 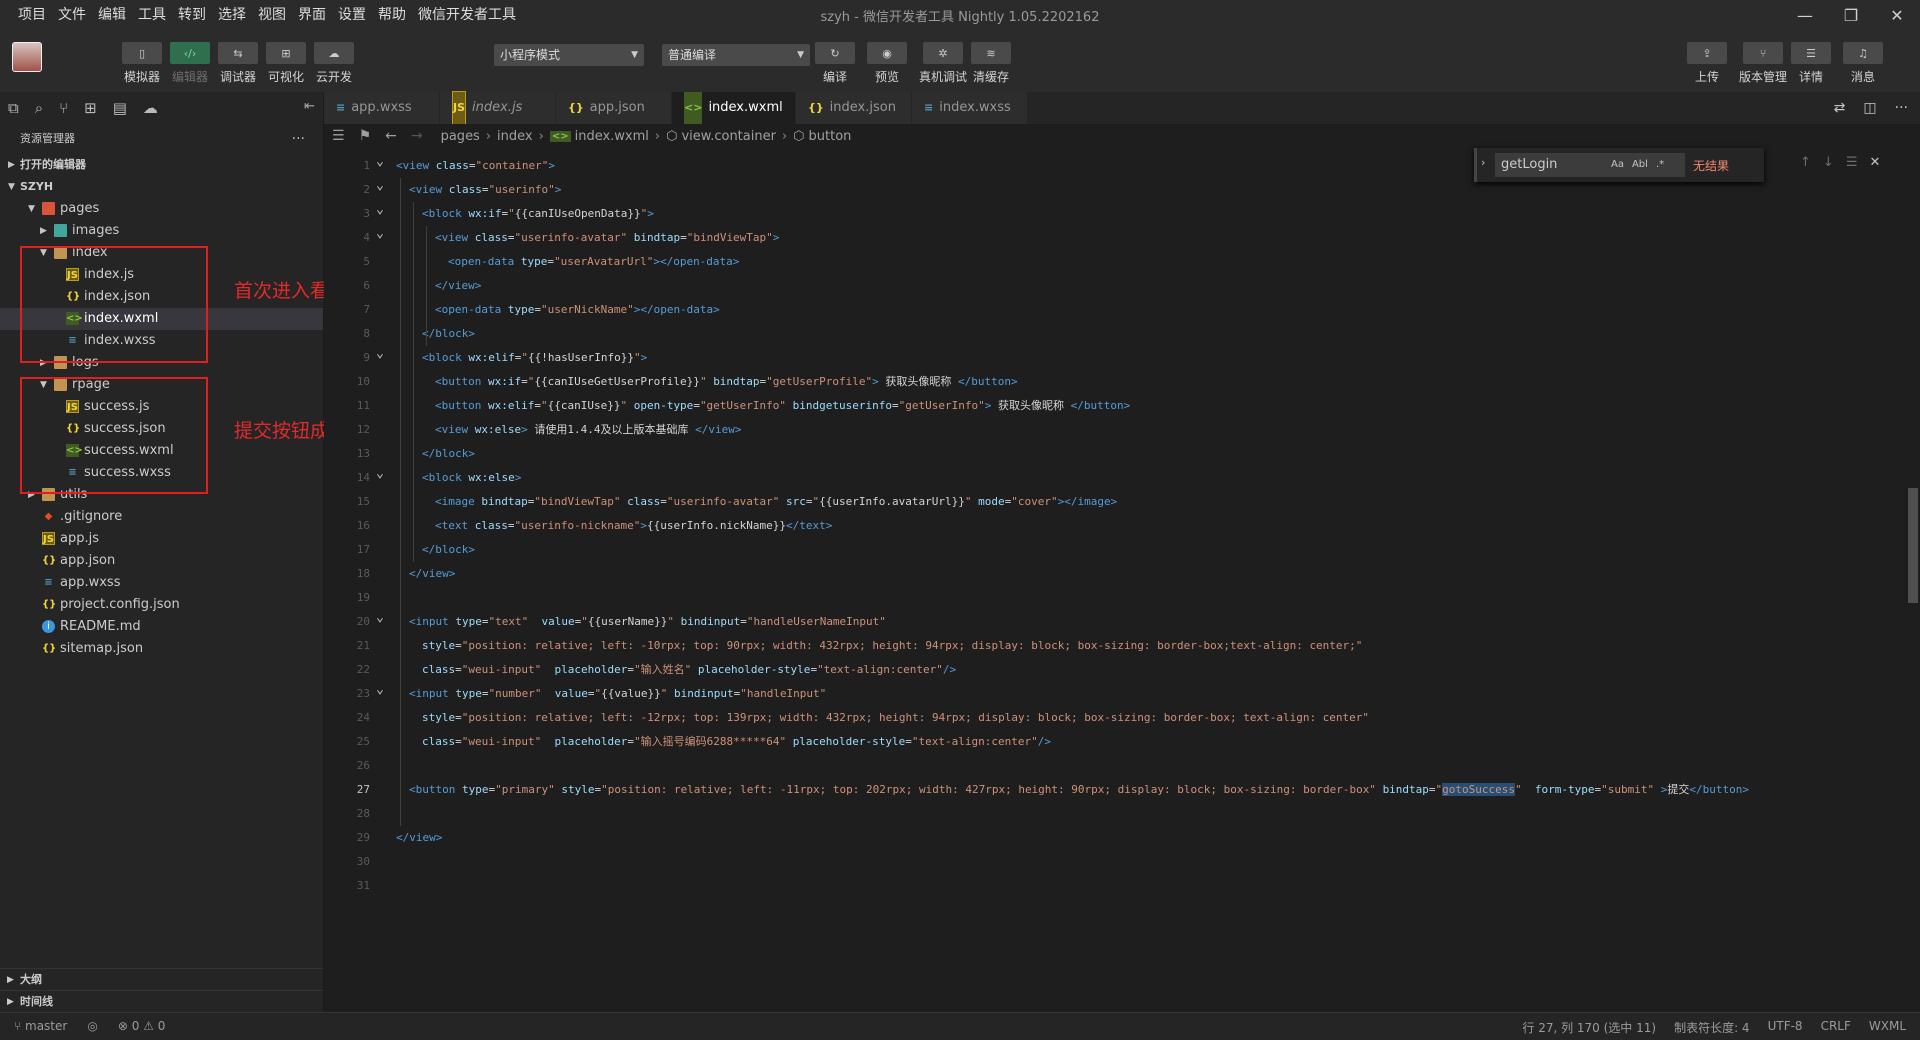 I want to click on scrollbar-thumb, so click(x=1913, y=545).